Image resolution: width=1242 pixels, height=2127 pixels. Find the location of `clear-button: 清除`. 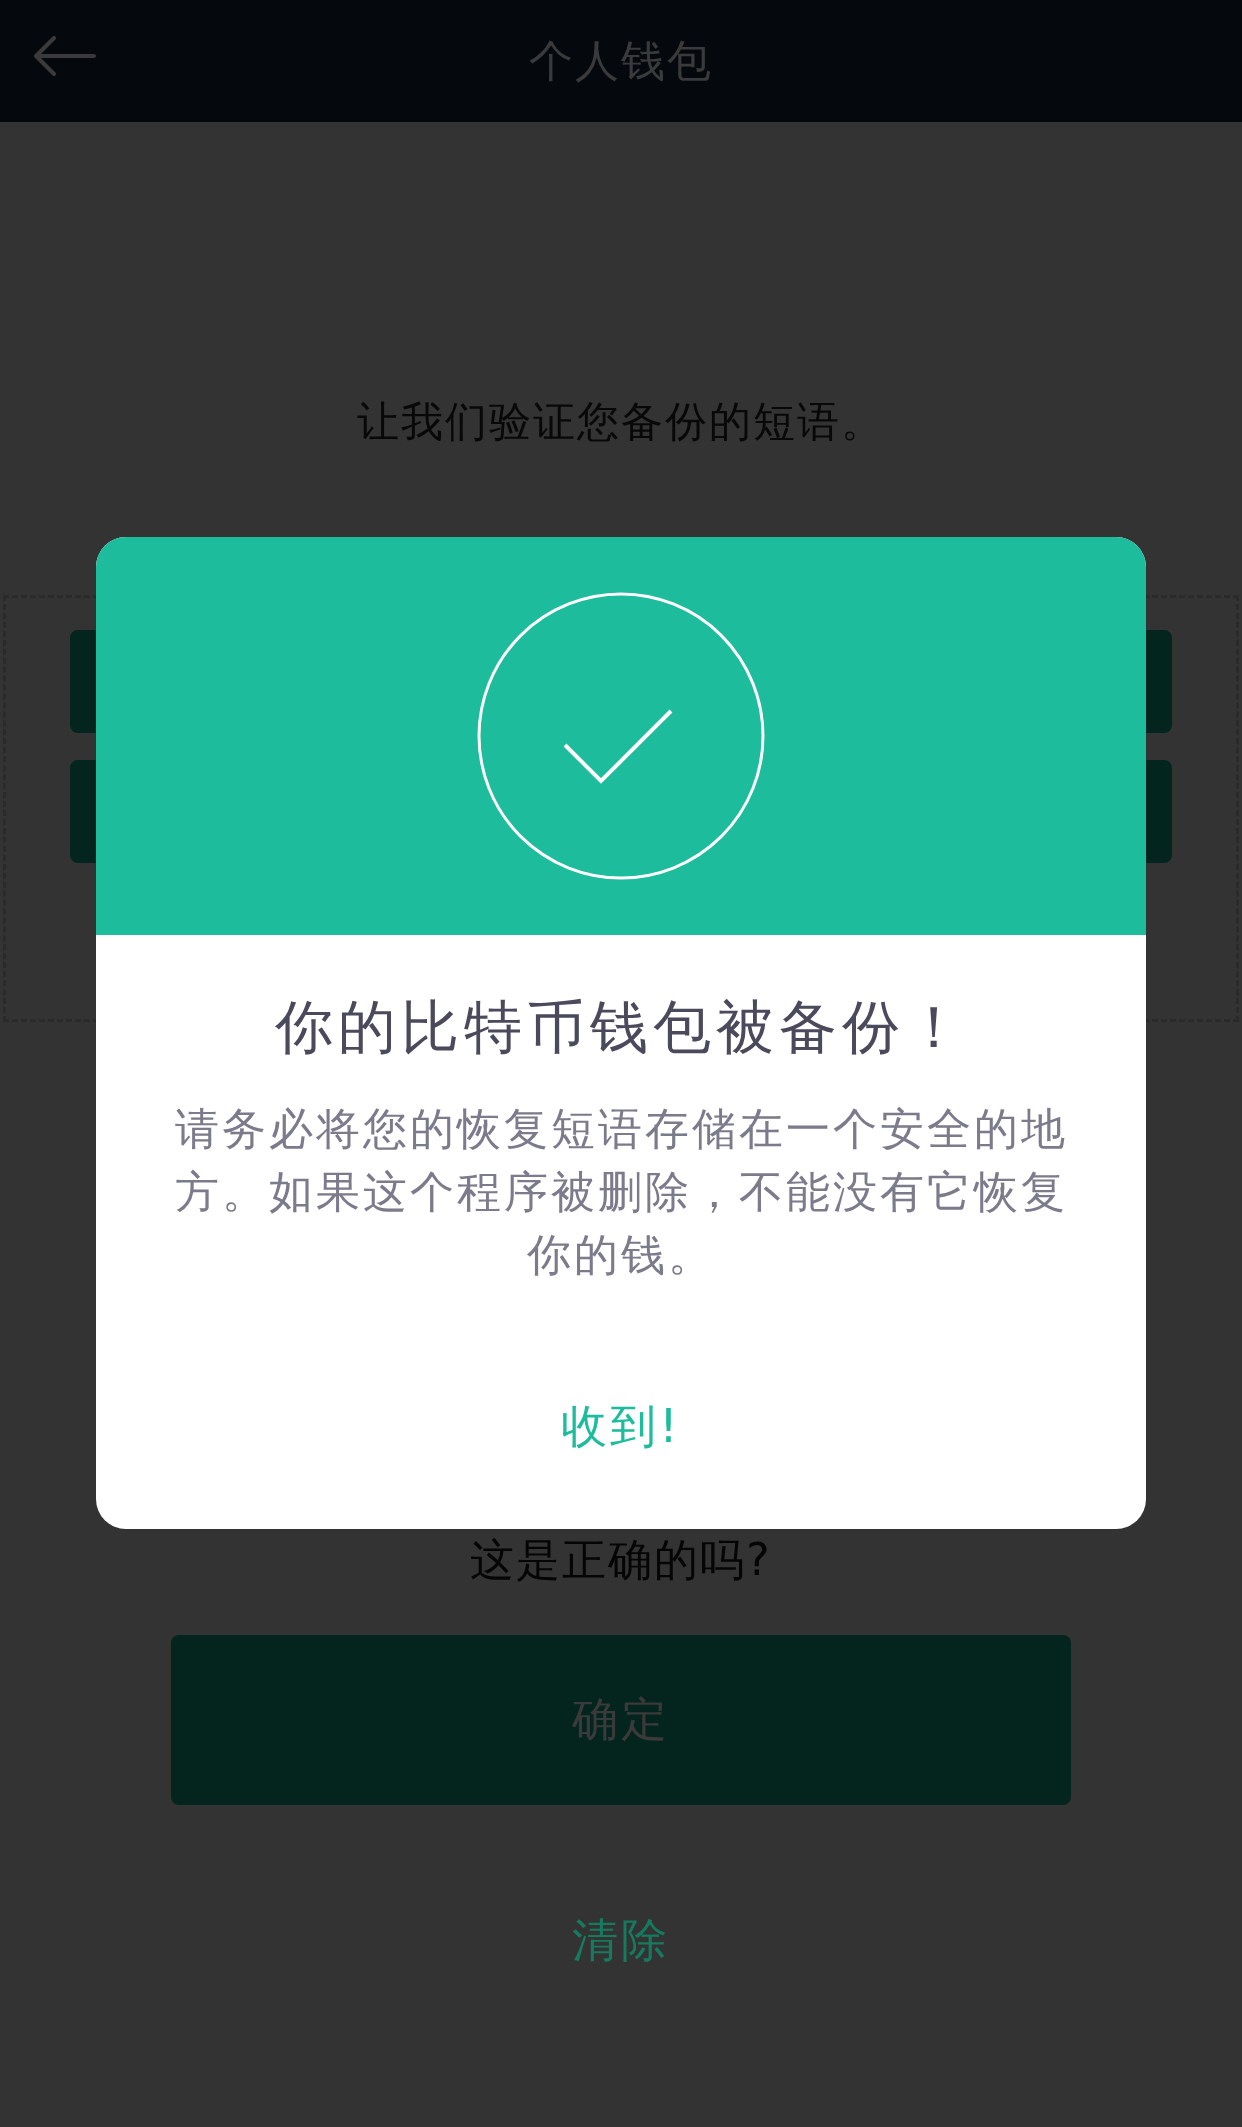

clear-button: 清除 is located at coordinates (621, 1940).